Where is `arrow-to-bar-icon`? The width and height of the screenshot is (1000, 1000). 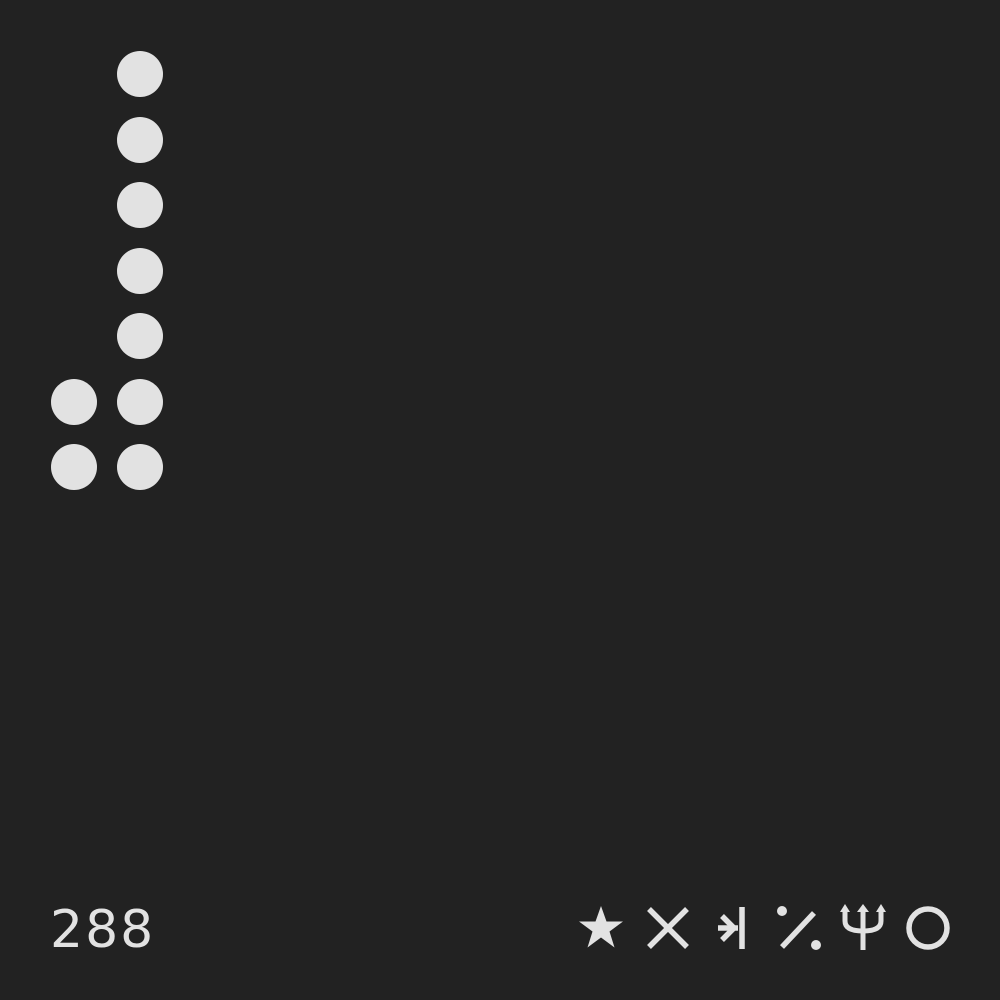 arrow-to-bar-icon is located at coordinates (735, 928).